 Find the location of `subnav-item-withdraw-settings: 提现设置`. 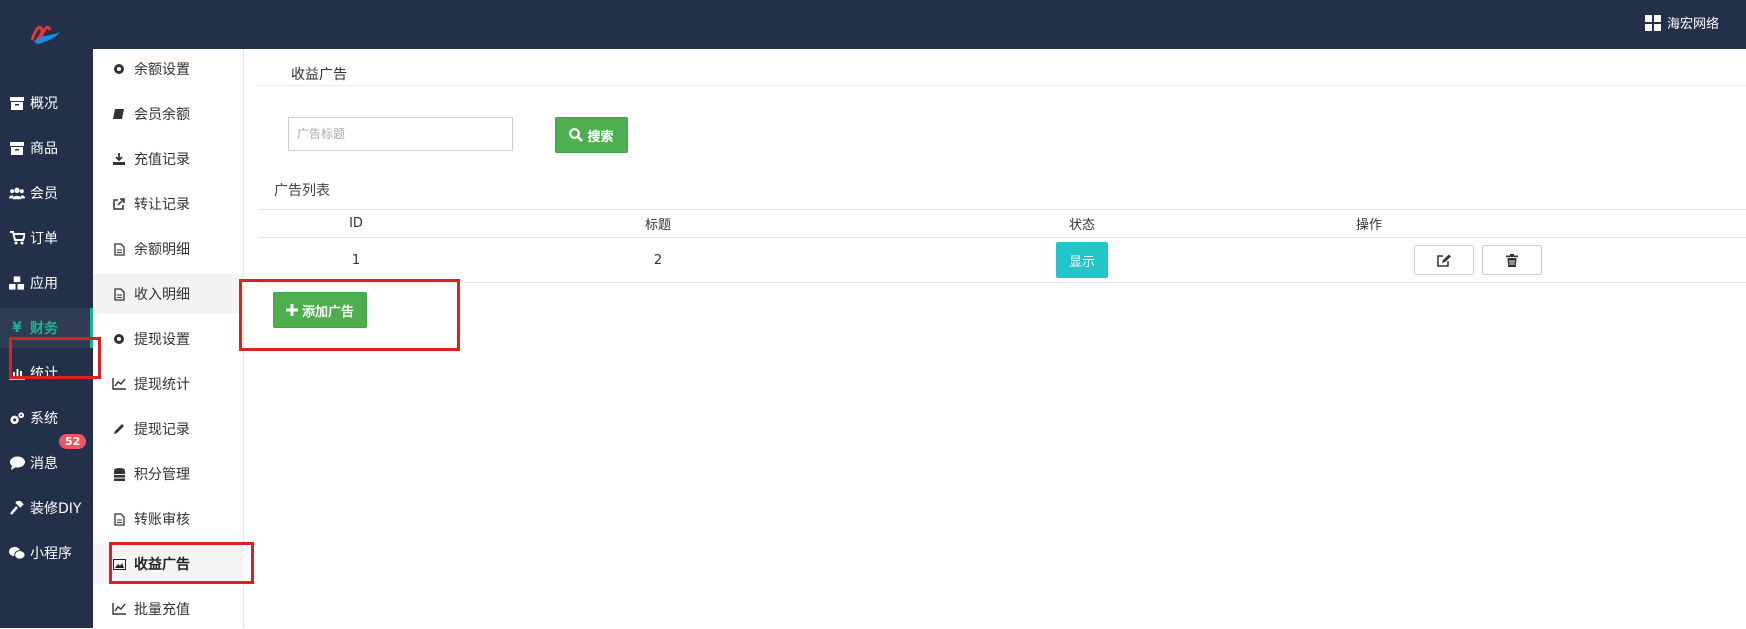

subnav-item-withdraw-settings: 提现设置 is located at coordinates (168, 339).